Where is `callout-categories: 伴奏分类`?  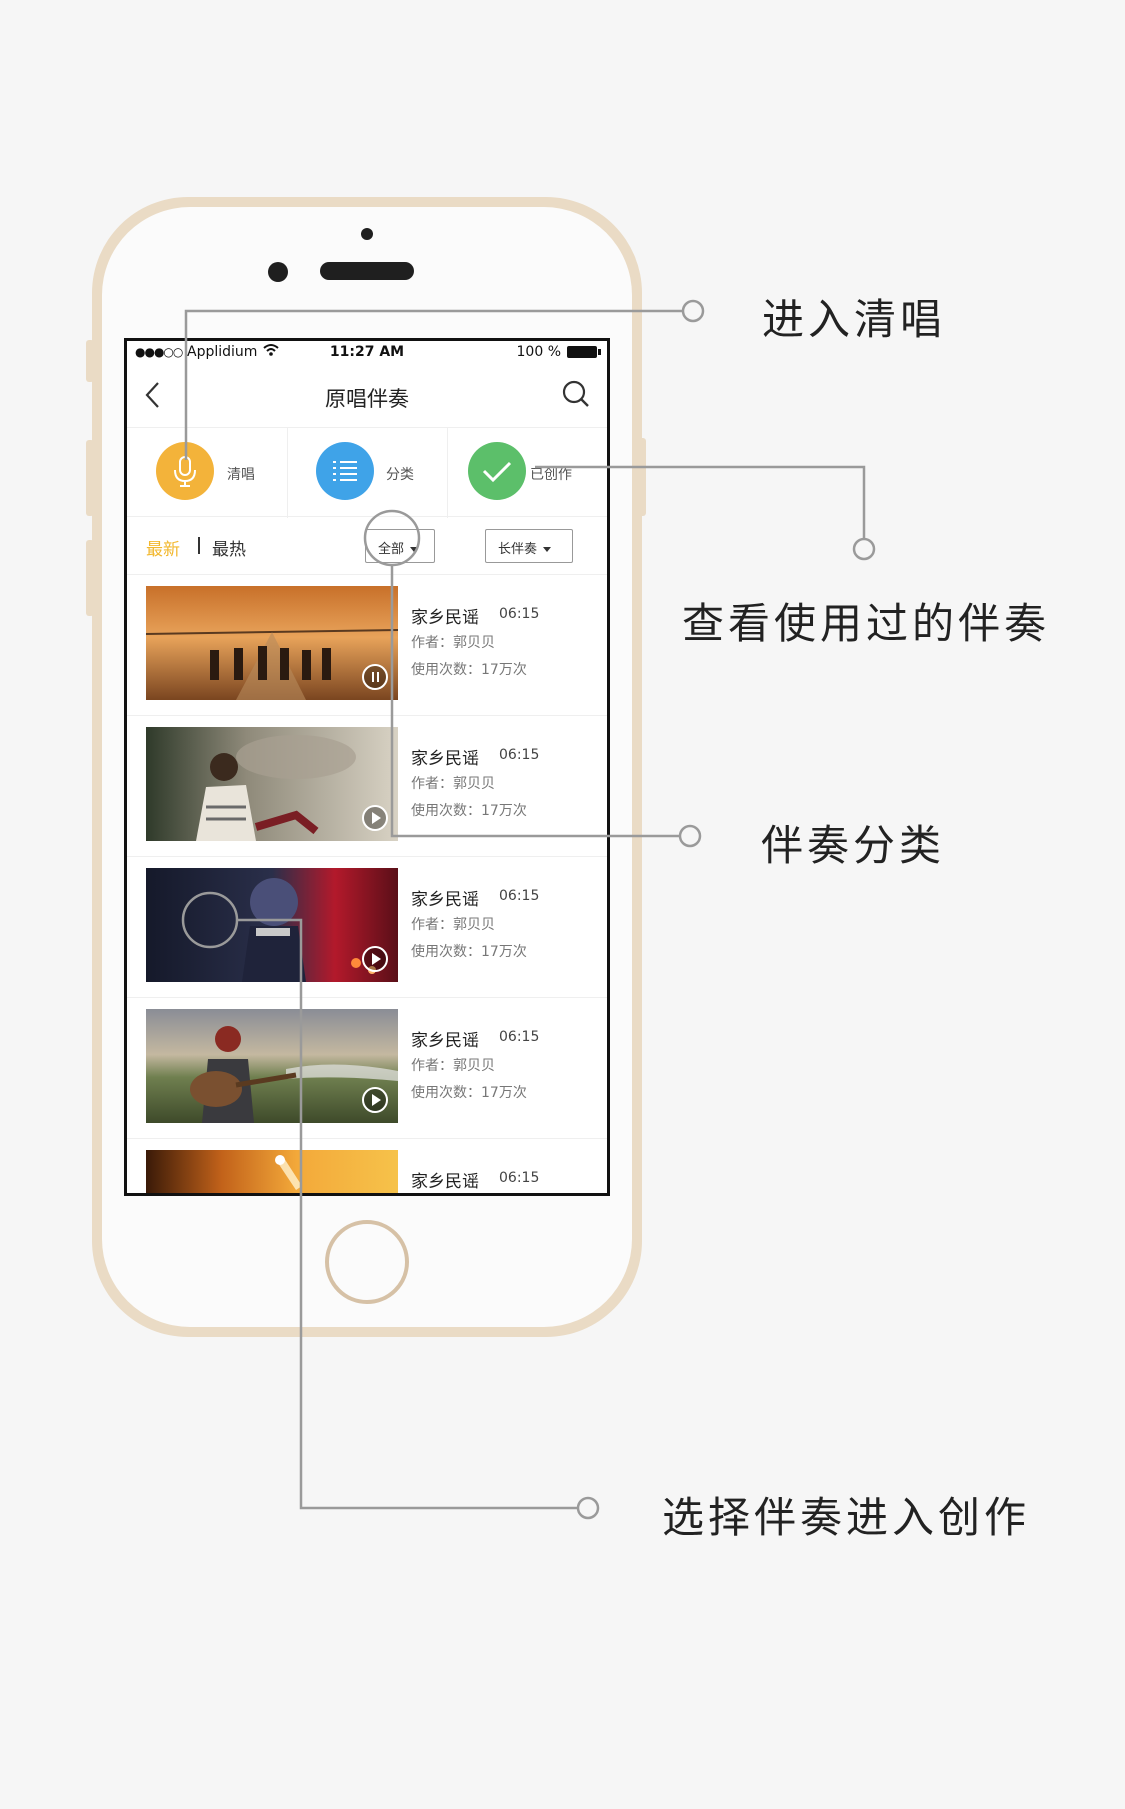
callout-categories: 伴奏分类 is located at coordinates (853, 845).